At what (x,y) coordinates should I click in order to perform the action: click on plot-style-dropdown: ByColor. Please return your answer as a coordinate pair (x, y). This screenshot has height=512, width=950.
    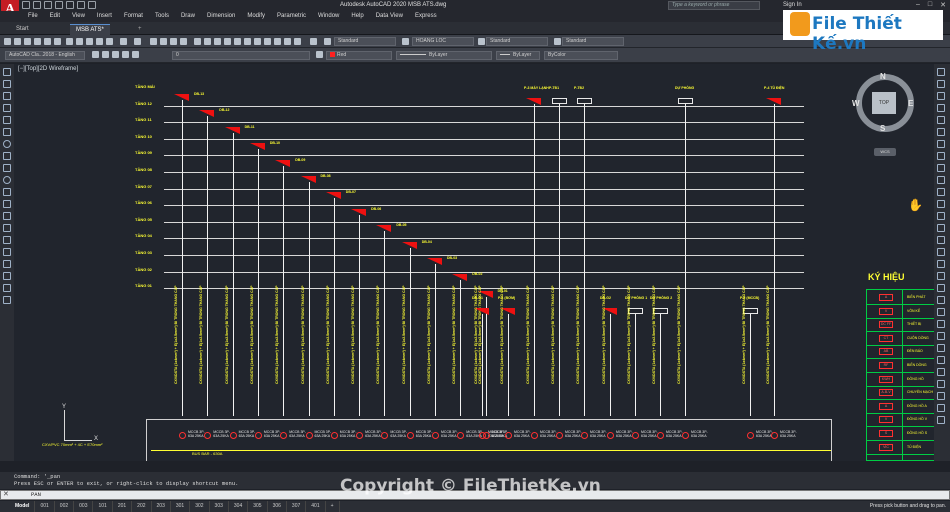
    Looking at the image, I should click on (581, 55).